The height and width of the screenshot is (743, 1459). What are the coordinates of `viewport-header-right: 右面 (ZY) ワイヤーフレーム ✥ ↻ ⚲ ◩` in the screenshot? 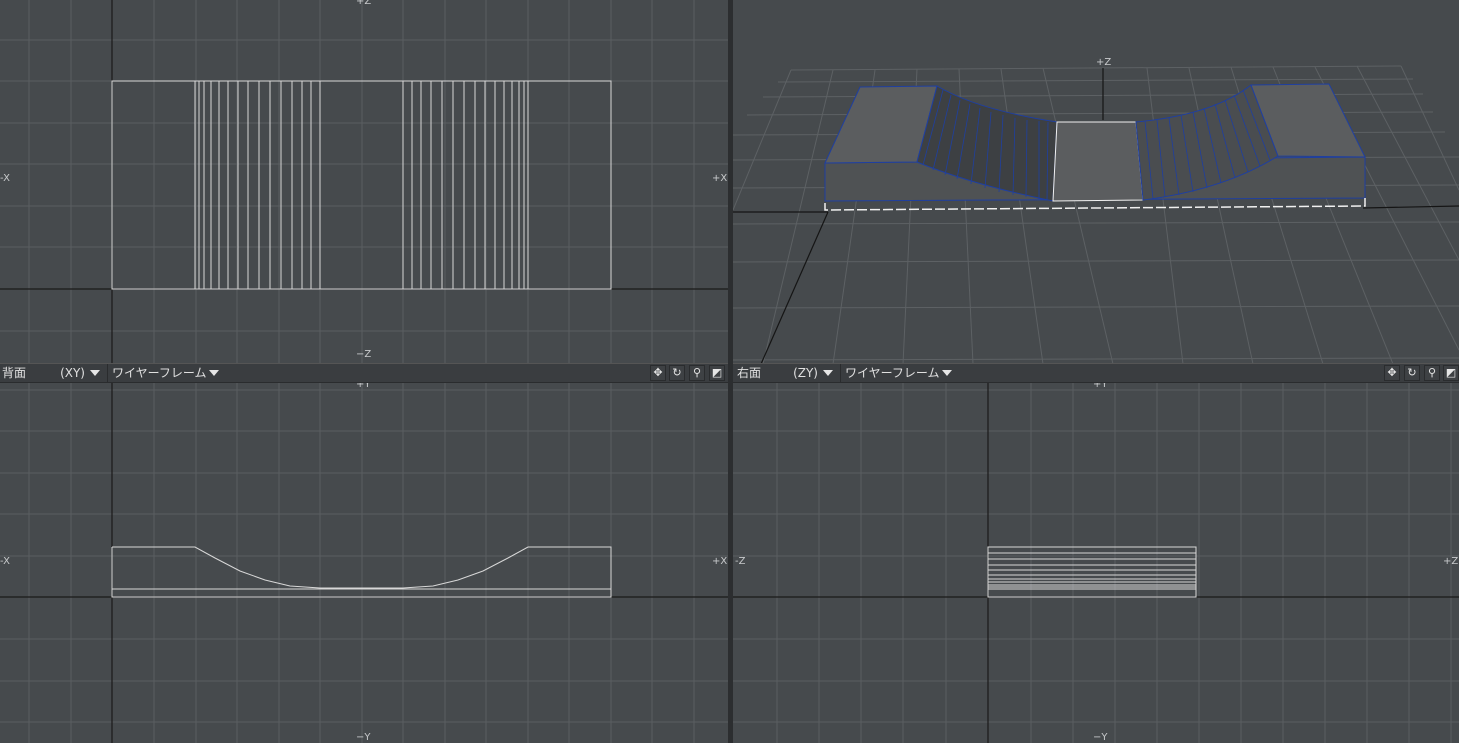 It's located at (1096, 373).